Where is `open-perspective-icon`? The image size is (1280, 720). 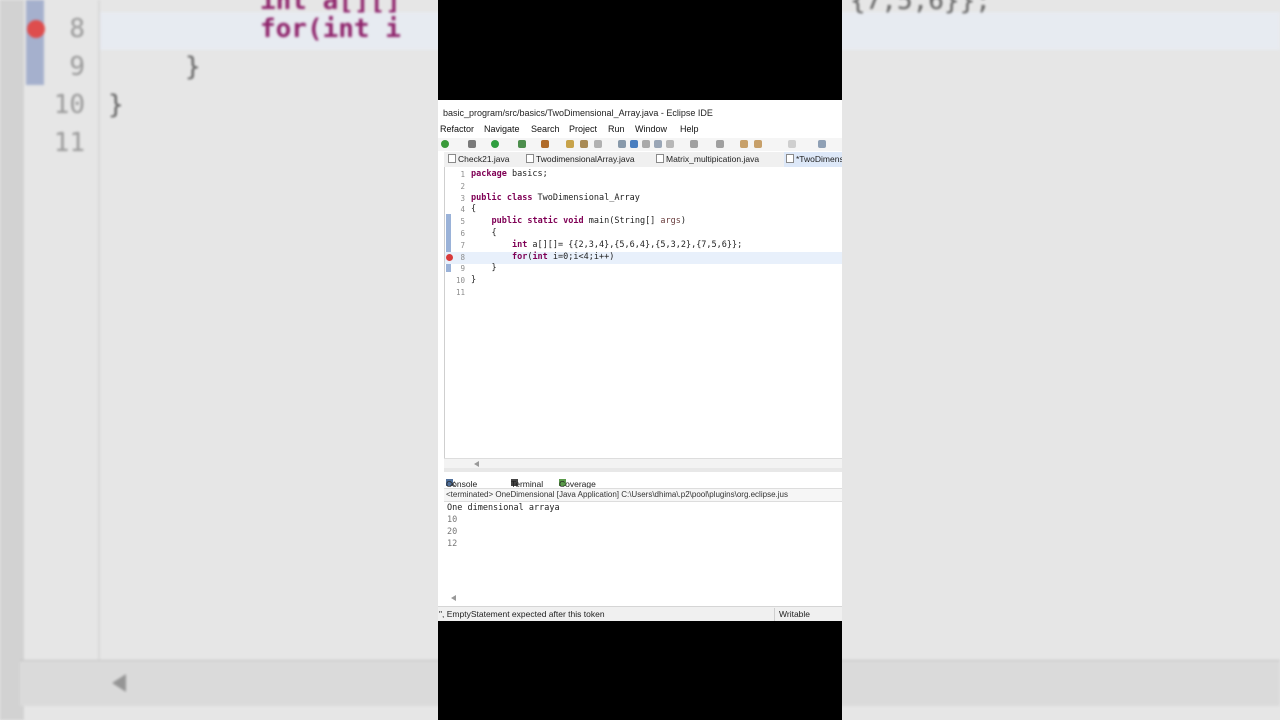 open-perspective-icon is located at coordinates (822, 144).